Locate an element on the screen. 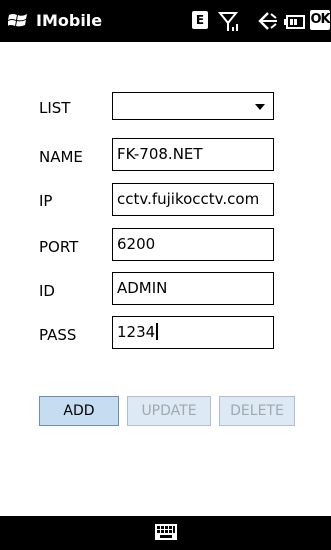  id-field: ADMIN is located at coordinates (193, 288).